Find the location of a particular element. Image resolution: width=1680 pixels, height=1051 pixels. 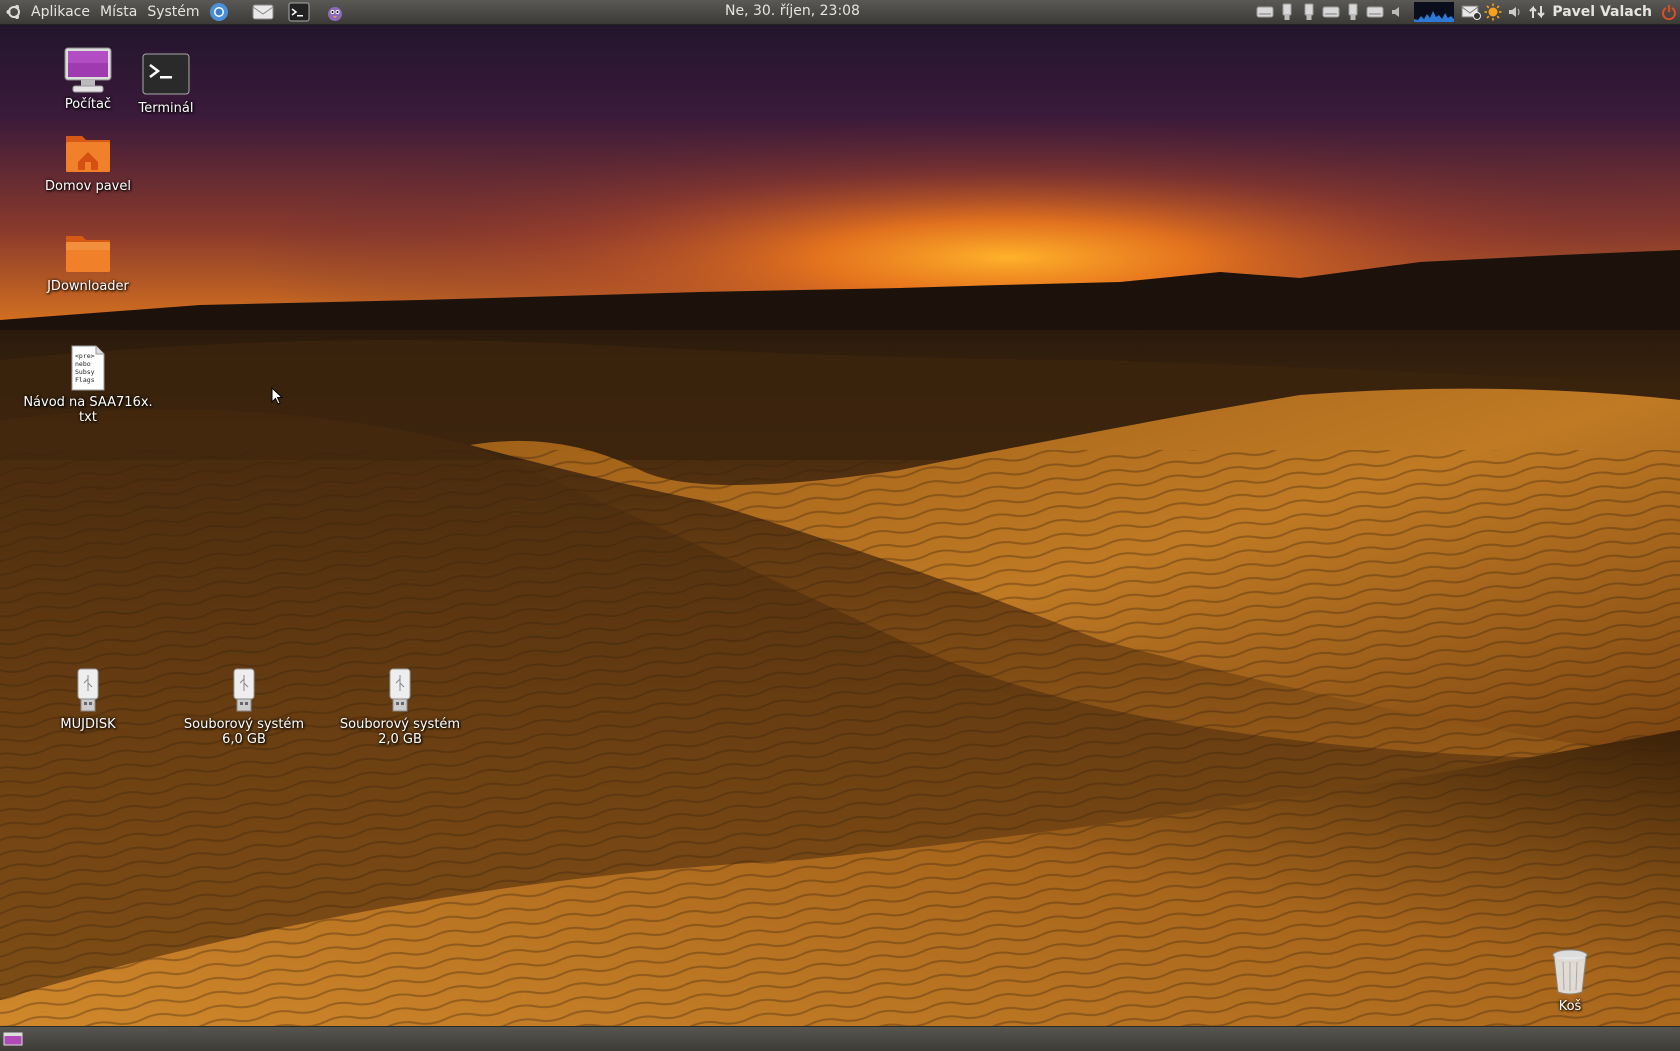

menu-system: Systém is located at coordinates (173, 12).